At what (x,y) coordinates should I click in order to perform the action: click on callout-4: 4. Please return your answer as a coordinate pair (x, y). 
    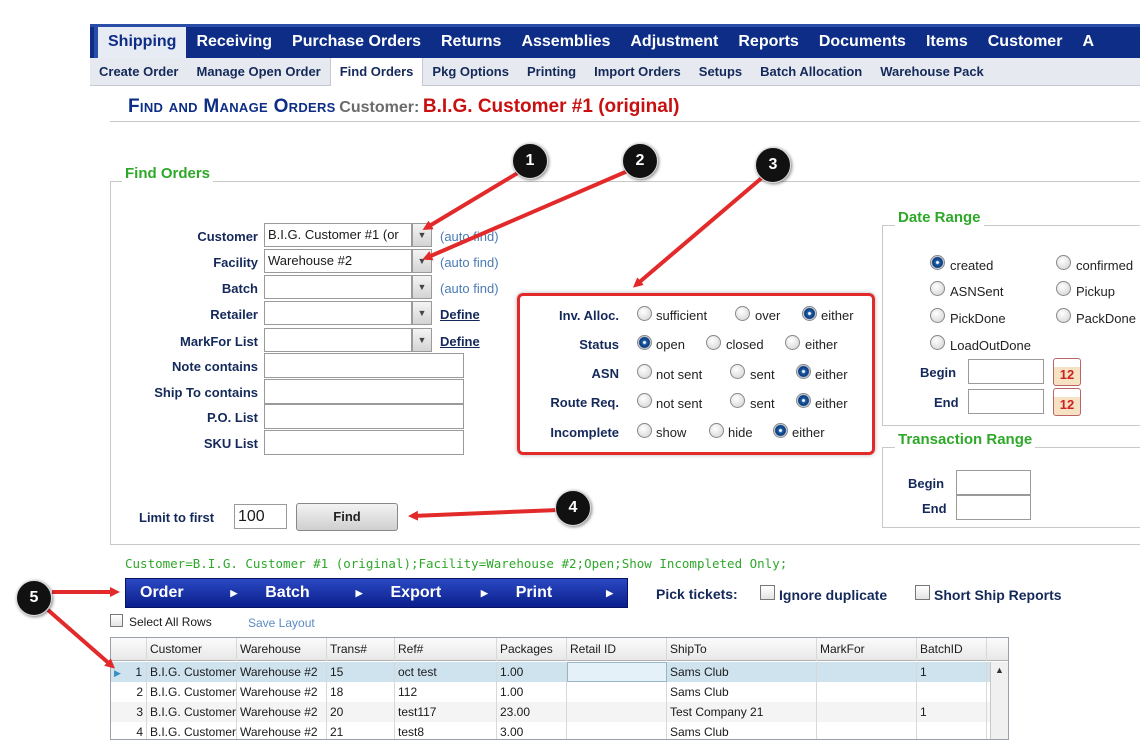
    Looking at the image, I should click on (573, 508).